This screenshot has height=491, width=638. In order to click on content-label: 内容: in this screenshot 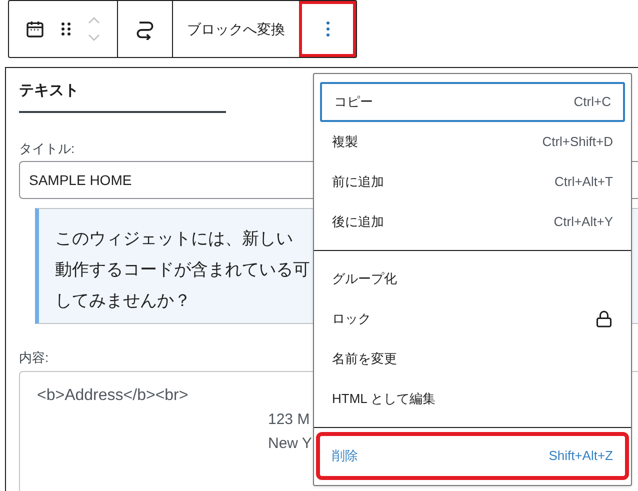, I will do `click(34, 358)`.